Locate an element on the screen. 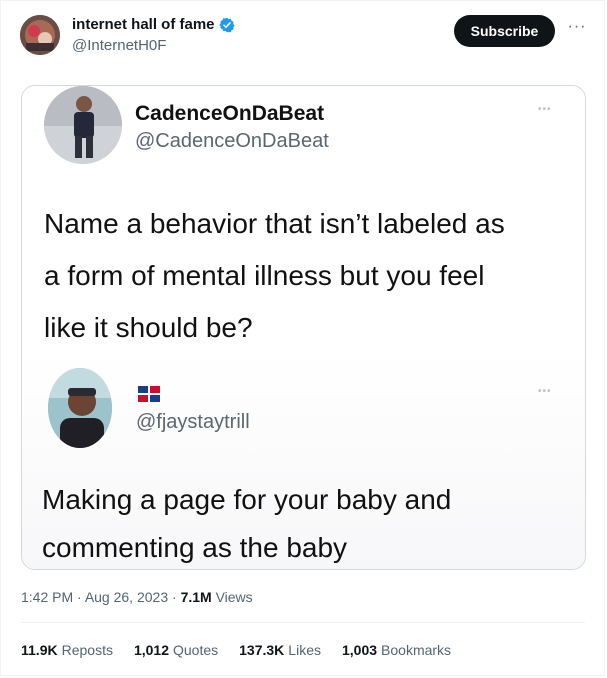 Image resolution: width=607 pixels, height=678 pixels. dominican-republic-flag-icon is located at coordinates (149, 394).